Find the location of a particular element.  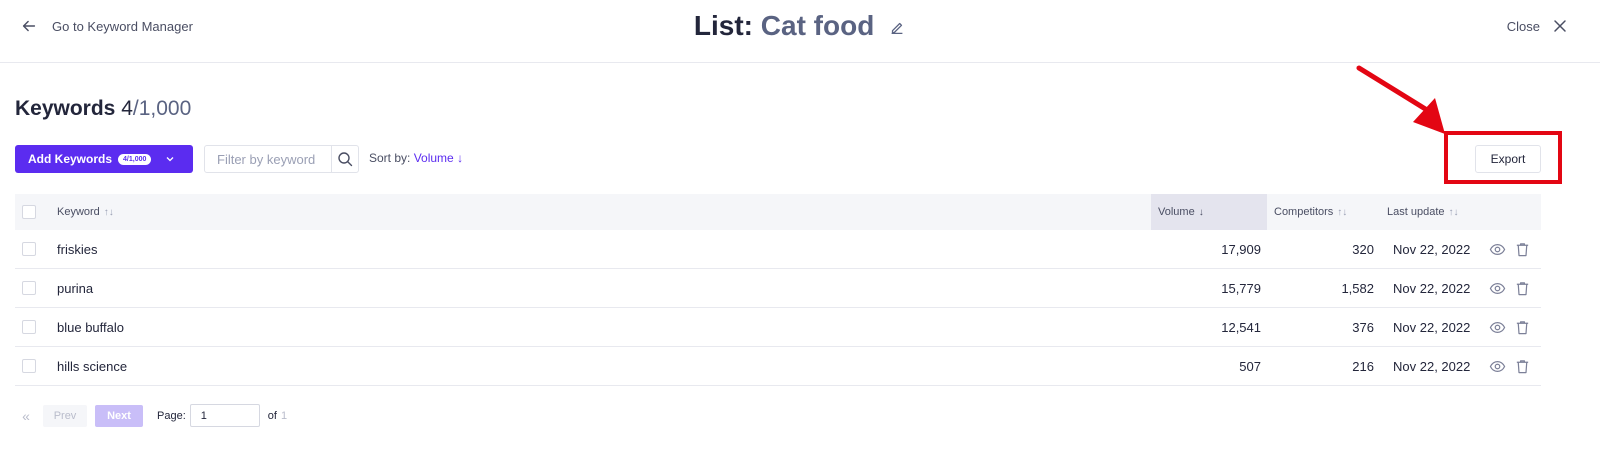

sort-label: Sort by: is located at coordinates (390, 158).